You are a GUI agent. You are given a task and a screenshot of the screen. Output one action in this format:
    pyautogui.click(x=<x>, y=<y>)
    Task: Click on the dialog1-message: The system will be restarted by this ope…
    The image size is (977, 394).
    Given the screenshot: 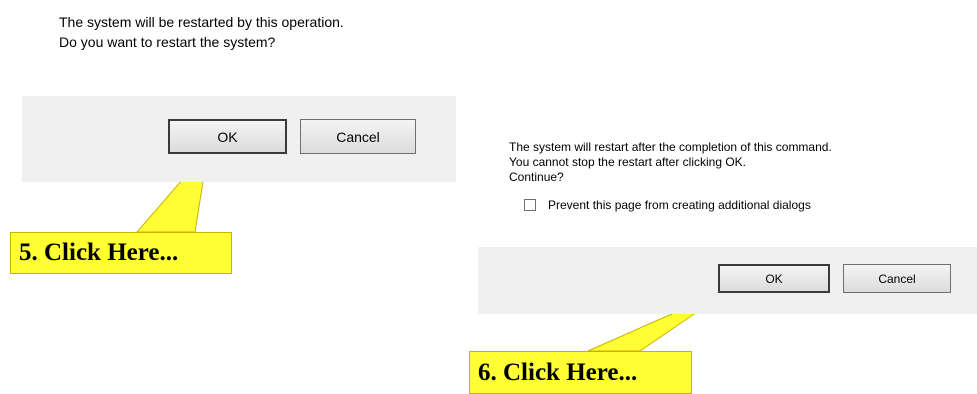 What is the action you would take?
    pyautogui.click(x=201, y=32)
    